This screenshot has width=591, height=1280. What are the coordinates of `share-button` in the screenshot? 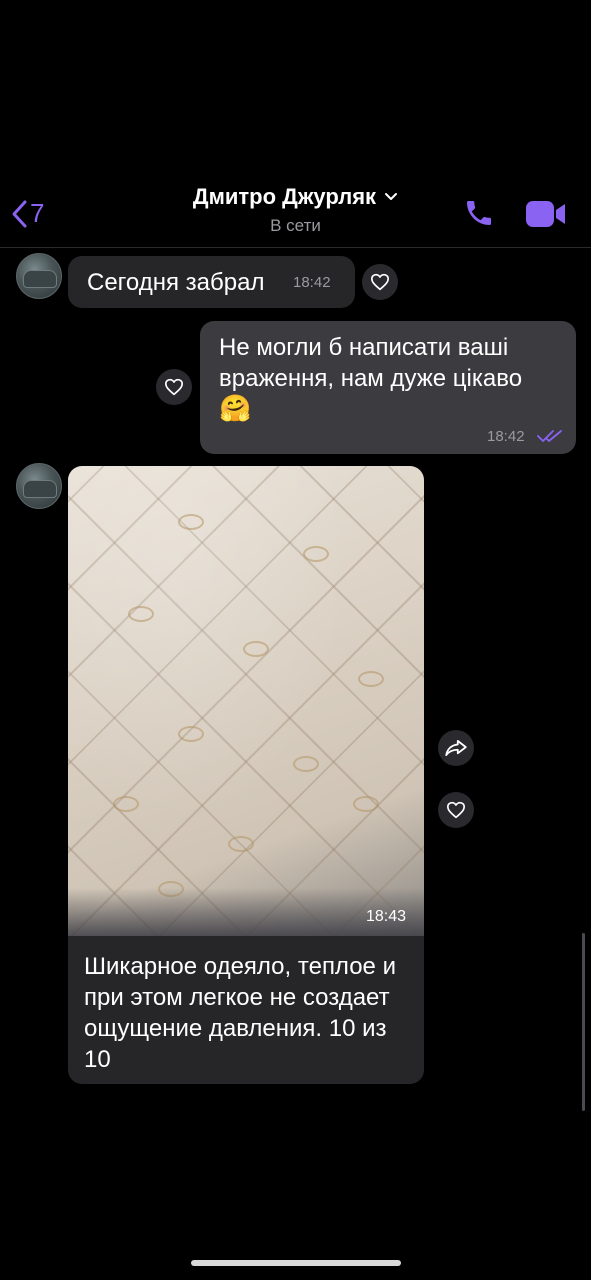 It's located at (456, 748).